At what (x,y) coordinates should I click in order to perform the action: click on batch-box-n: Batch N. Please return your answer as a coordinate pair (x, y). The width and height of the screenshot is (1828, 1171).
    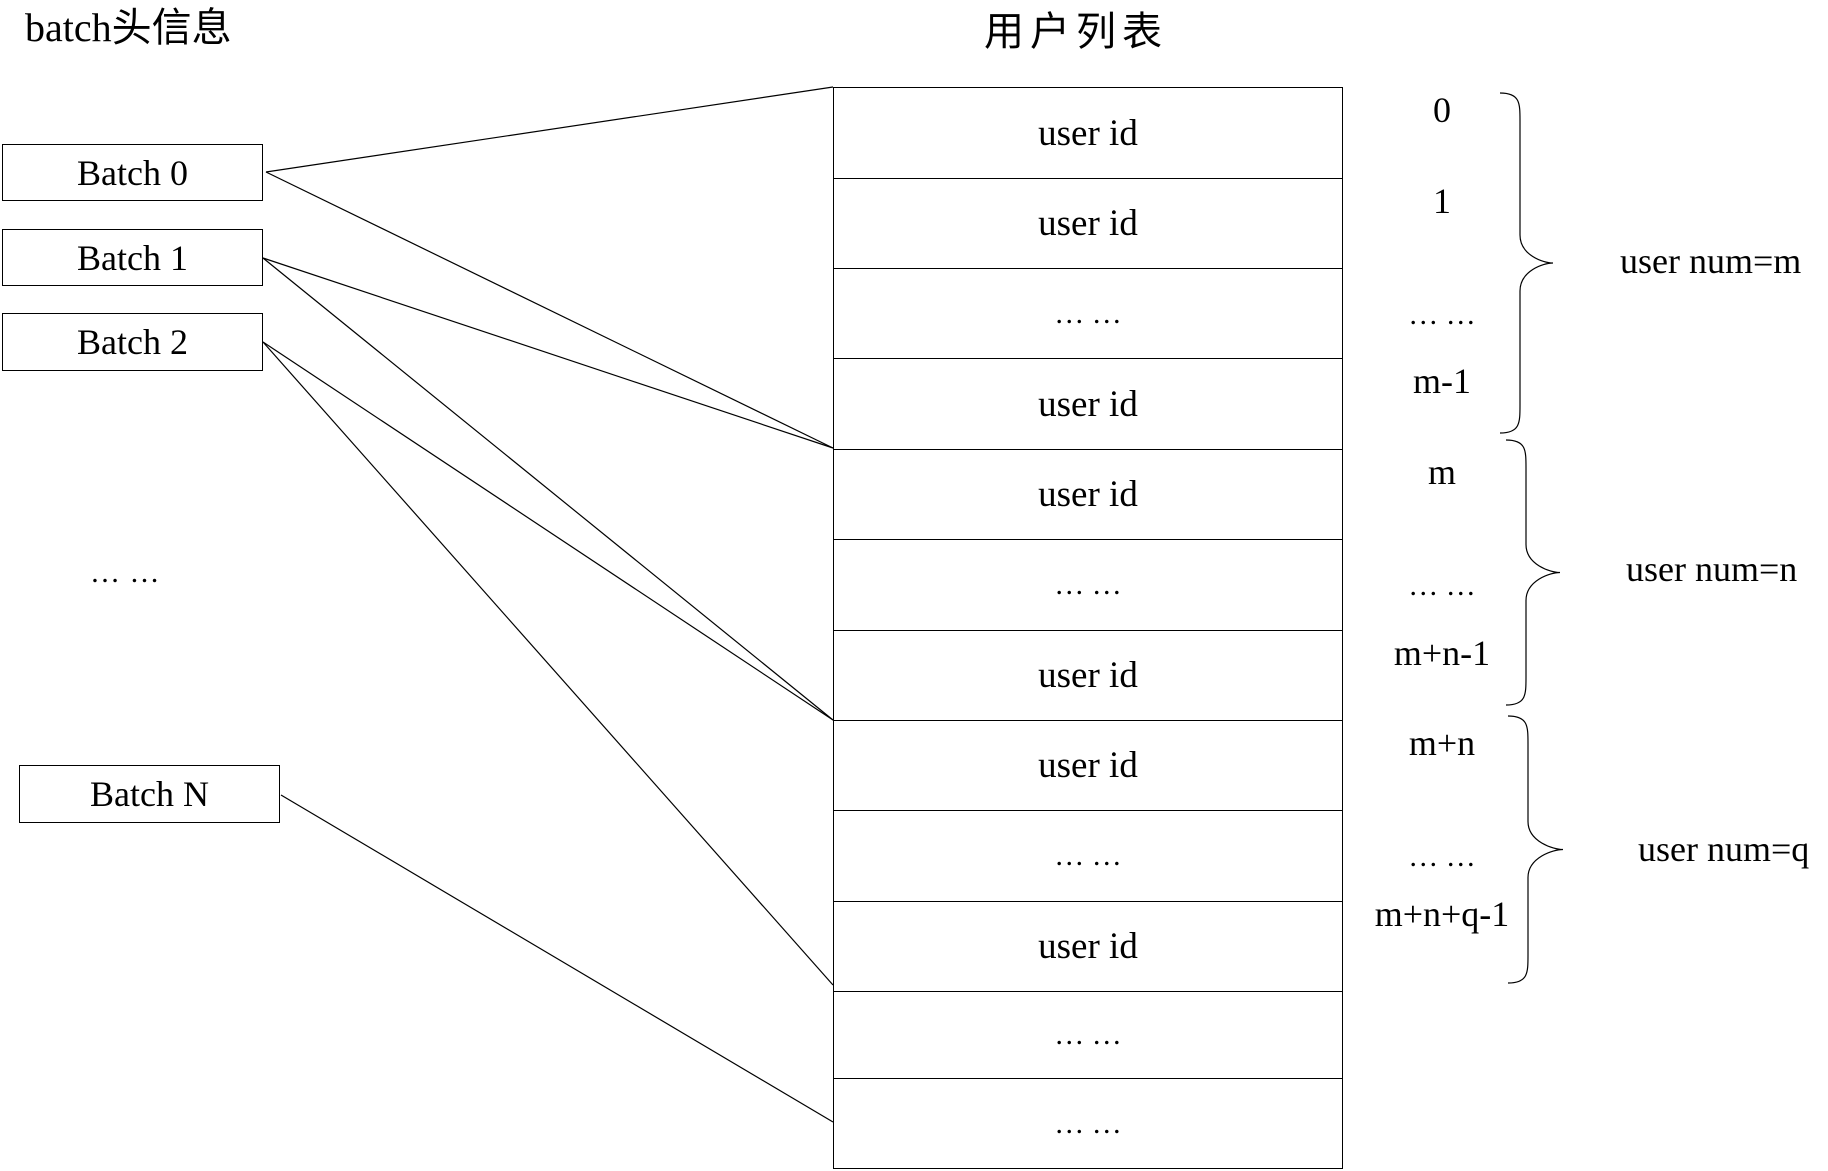
    Looking at the image, I should click on (149, 794).